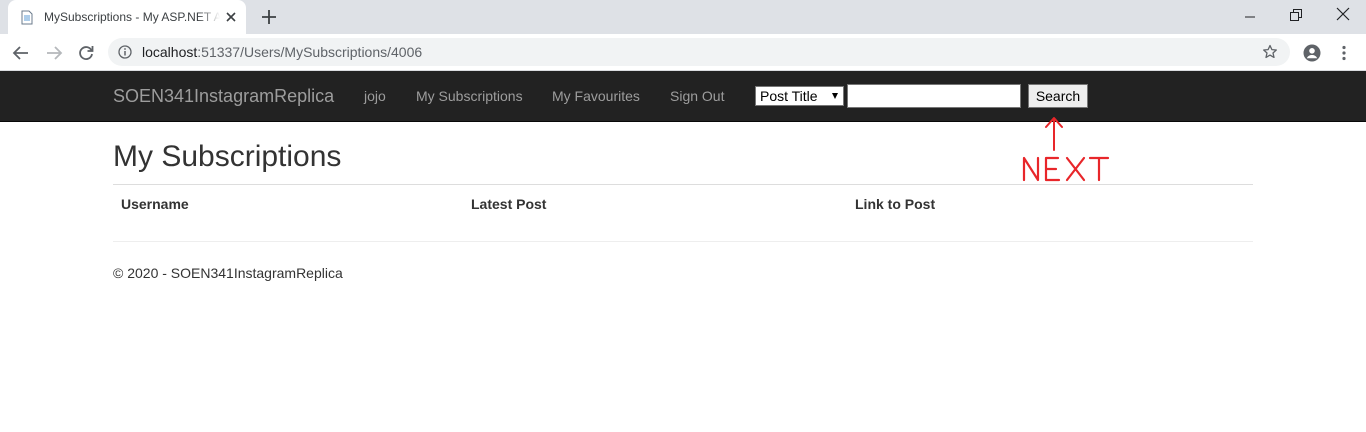 This screenshot has height=432, width=1366. What do you see at coordinates (683, 241) in the screenshot?
I see `footer-divider` at bounding box center [683, 241].